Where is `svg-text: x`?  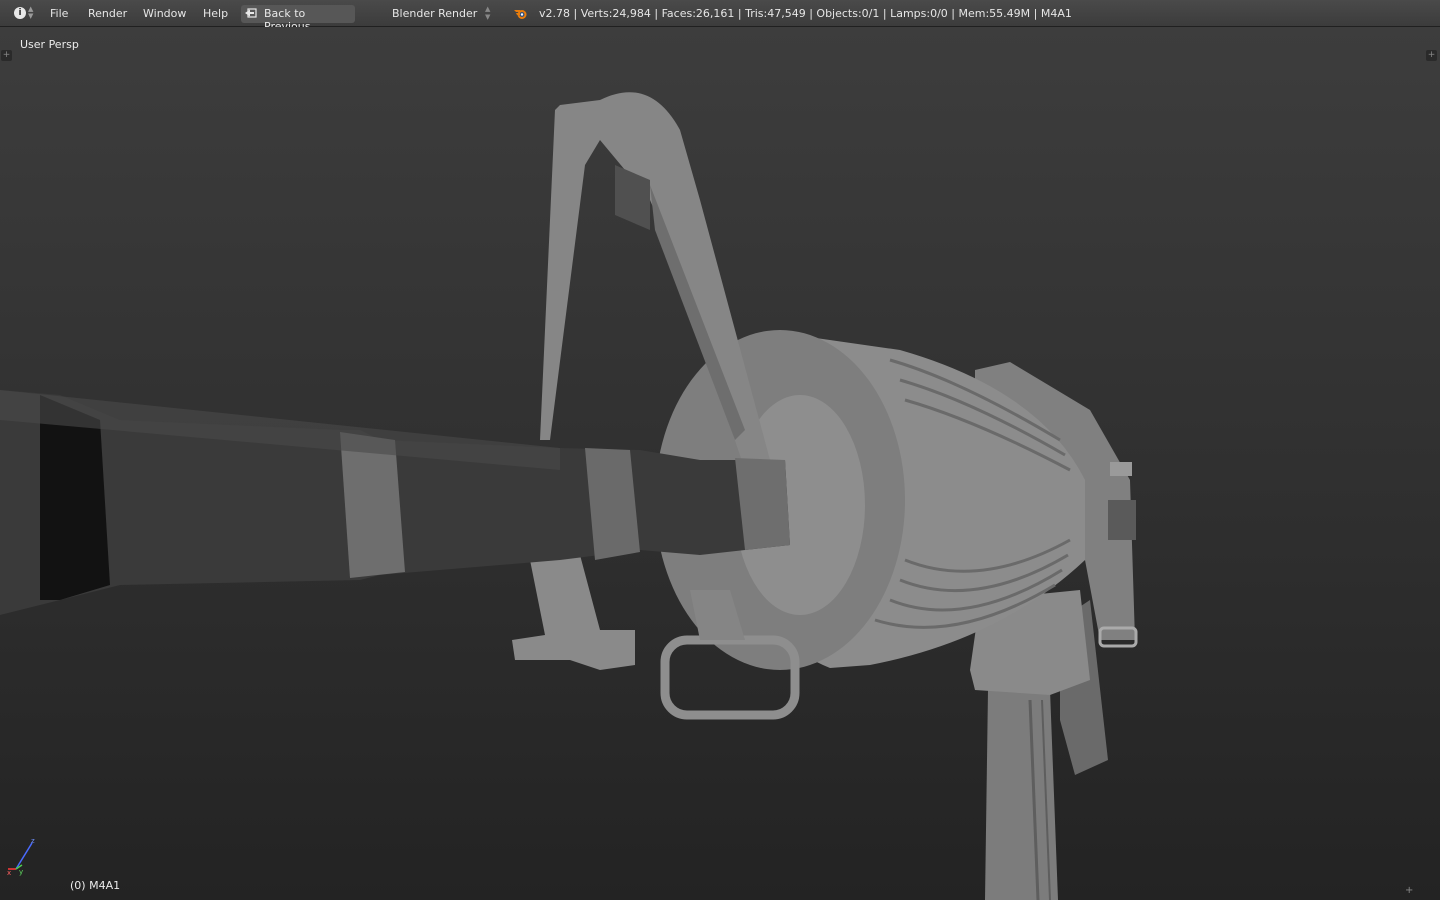 svg-text: x is located at coordinates (9, 873).